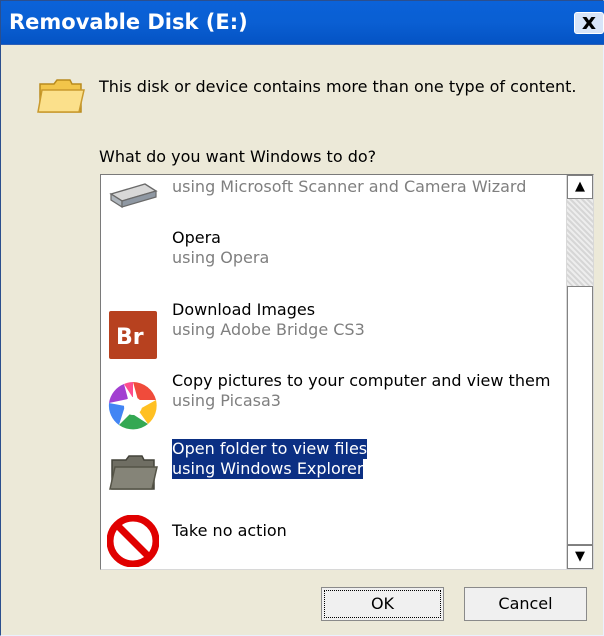 The height and width of the screenshot is (636, 604). Describe the element at coordinates (580, 557) in the screenshot. I see `scroll-down-button: ▼` at that location.